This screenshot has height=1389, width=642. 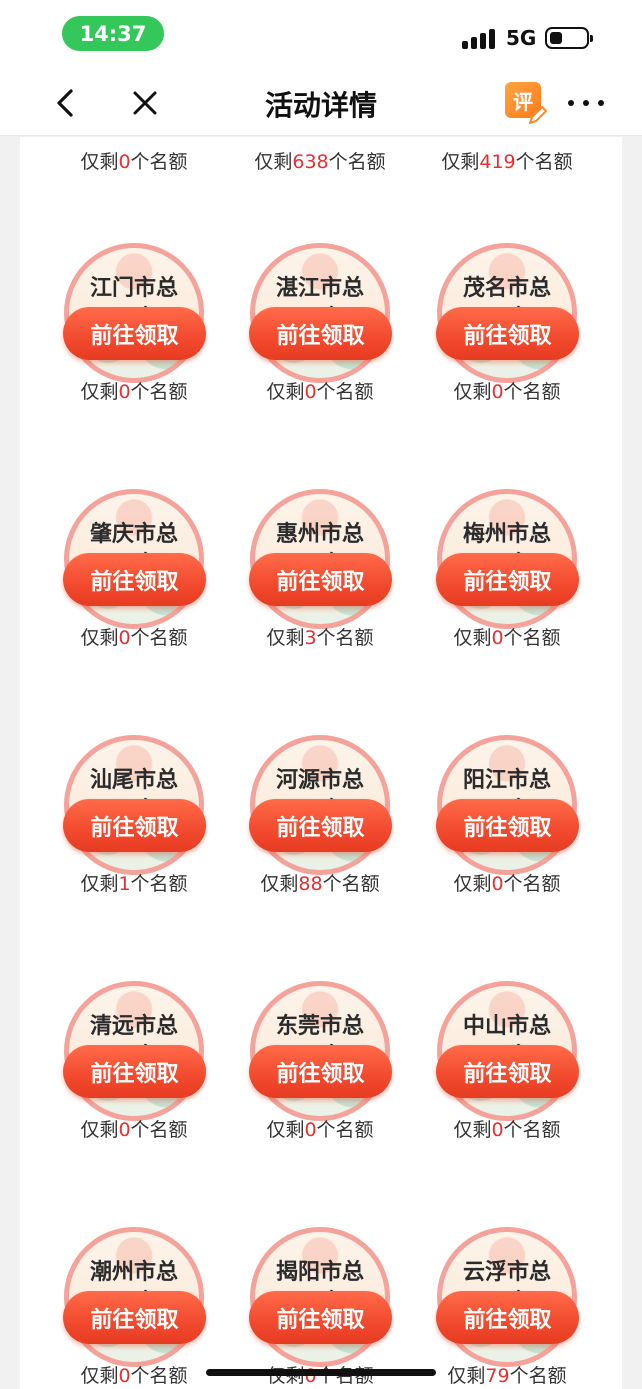 I want to click on nav-bar: 活动详情 评, so click(x=321, y=103).